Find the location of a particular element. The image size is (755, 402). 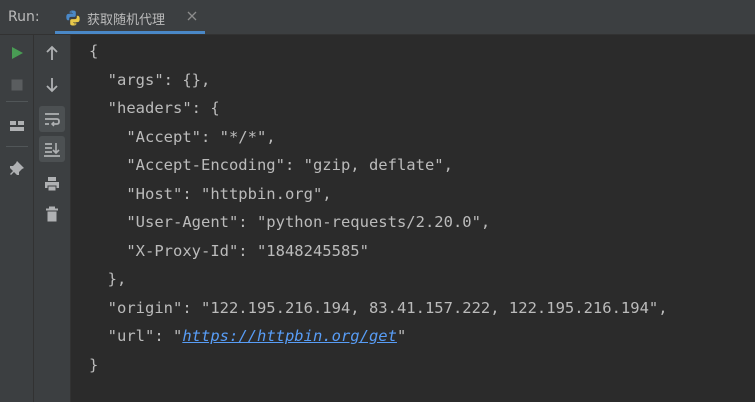

arrow-down-icon is located at coordinates (52, 85).